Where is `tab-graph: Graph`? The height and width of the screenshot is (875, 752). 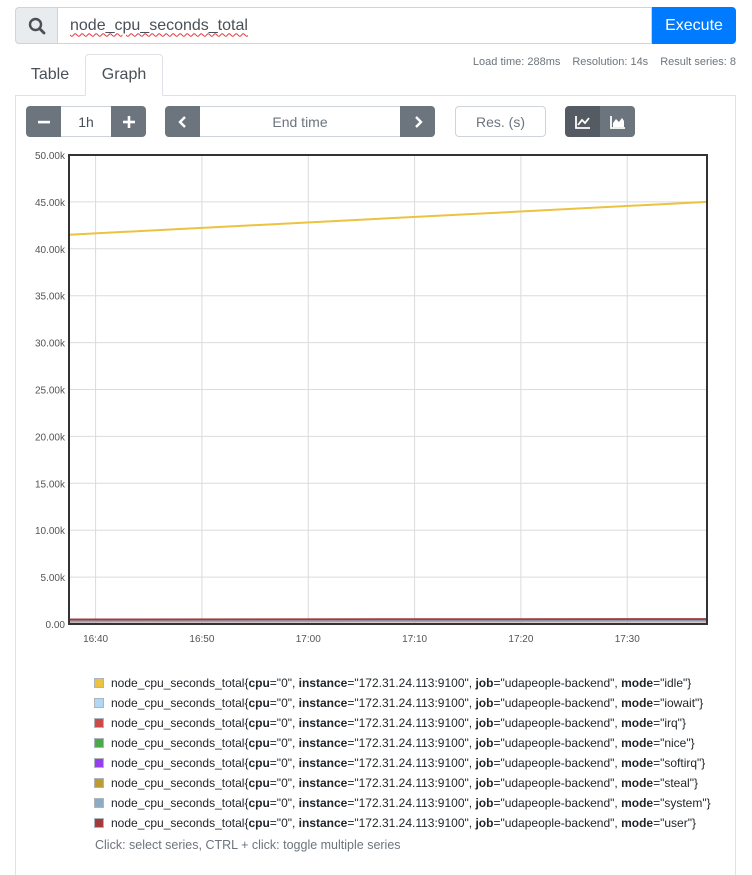
tab-graph: Graph is located at coordinates (124, 75).